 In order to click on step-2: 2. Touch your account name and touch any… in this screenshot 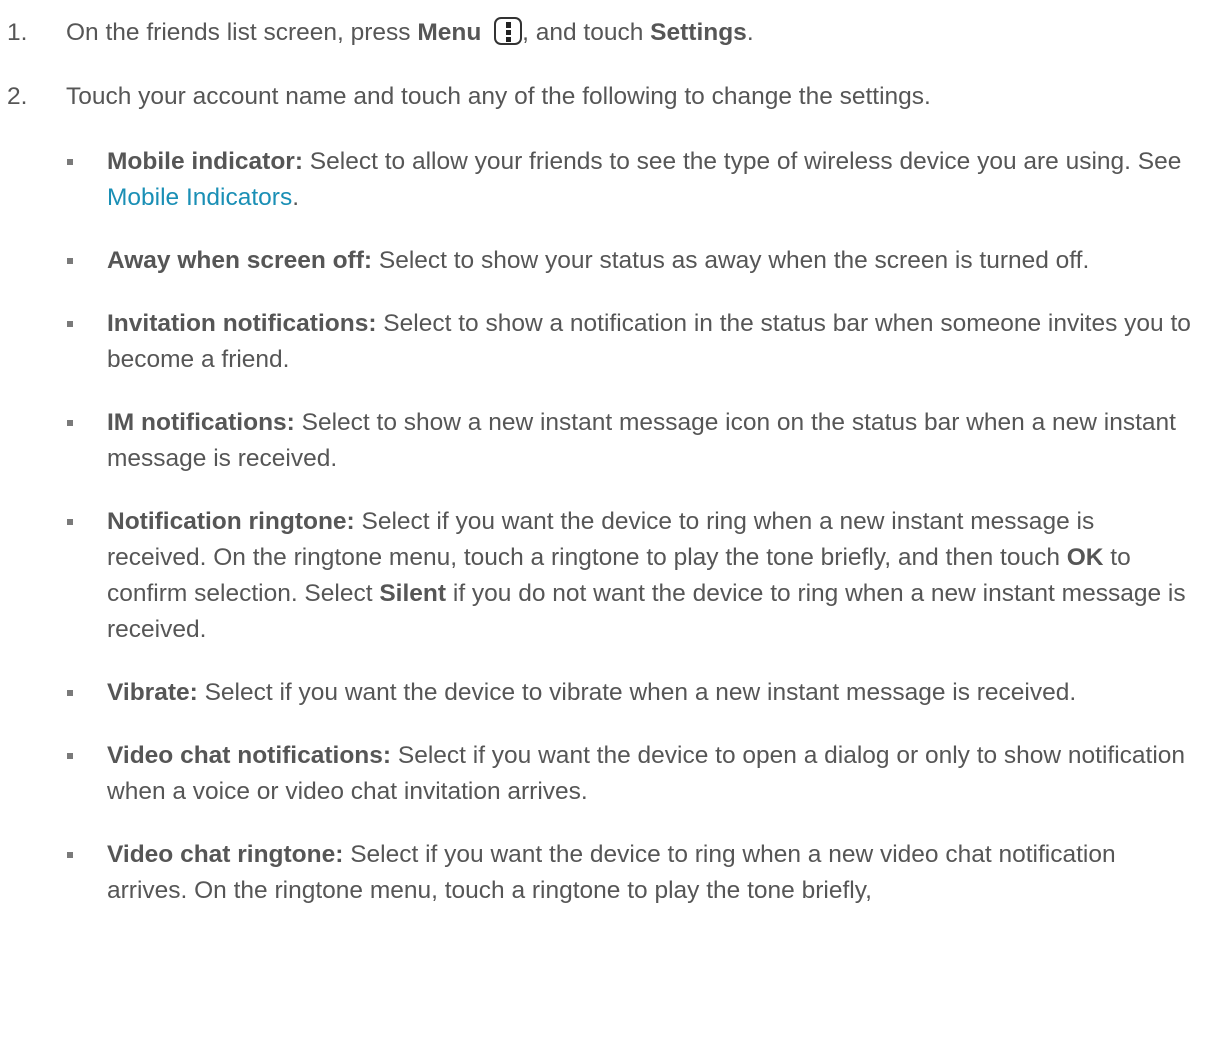, I will do `click(607, 97)`.